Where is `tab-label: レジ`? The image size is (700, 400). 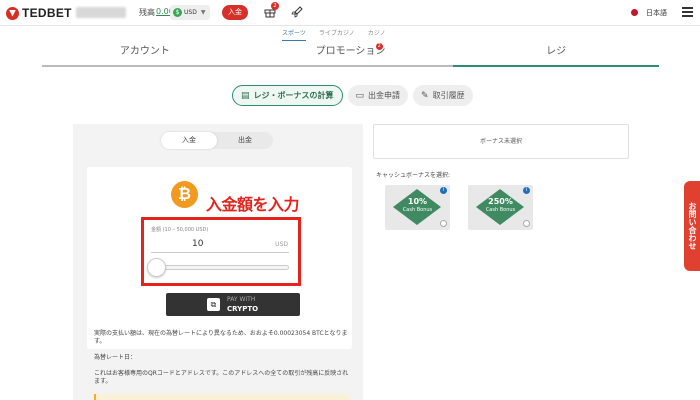 tab-label: レジ is located at coordinates (556, 51).